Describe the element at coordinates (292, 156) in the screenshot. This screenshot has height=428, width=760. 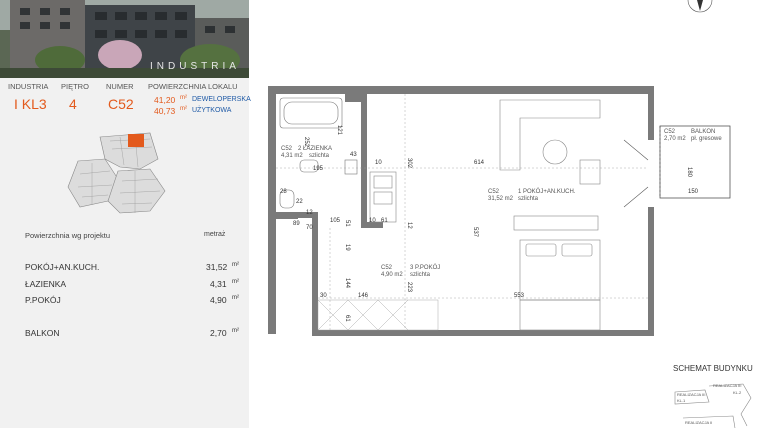
I see `svg-text: 4,31 m2` at that location.